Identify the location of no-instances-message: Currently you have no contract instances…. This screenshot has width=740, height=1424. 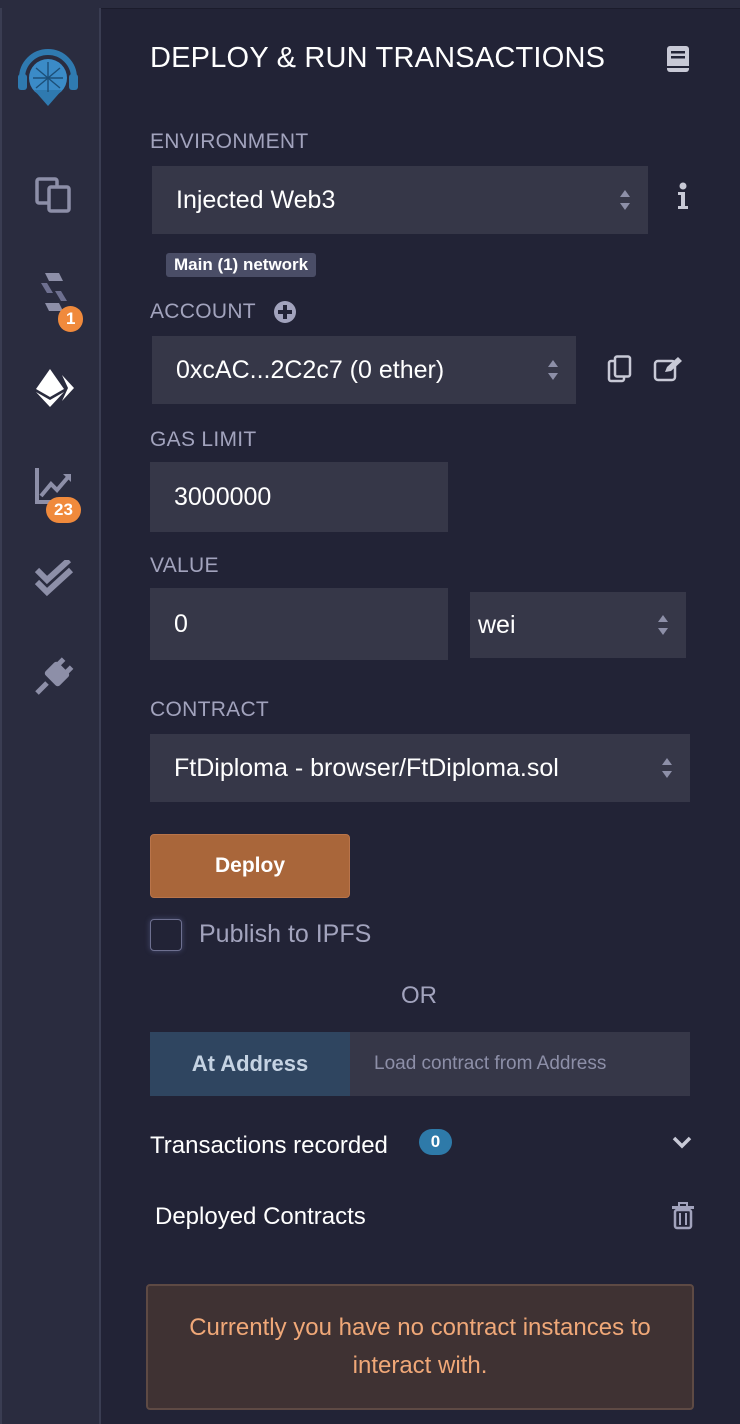
(420, 1346).